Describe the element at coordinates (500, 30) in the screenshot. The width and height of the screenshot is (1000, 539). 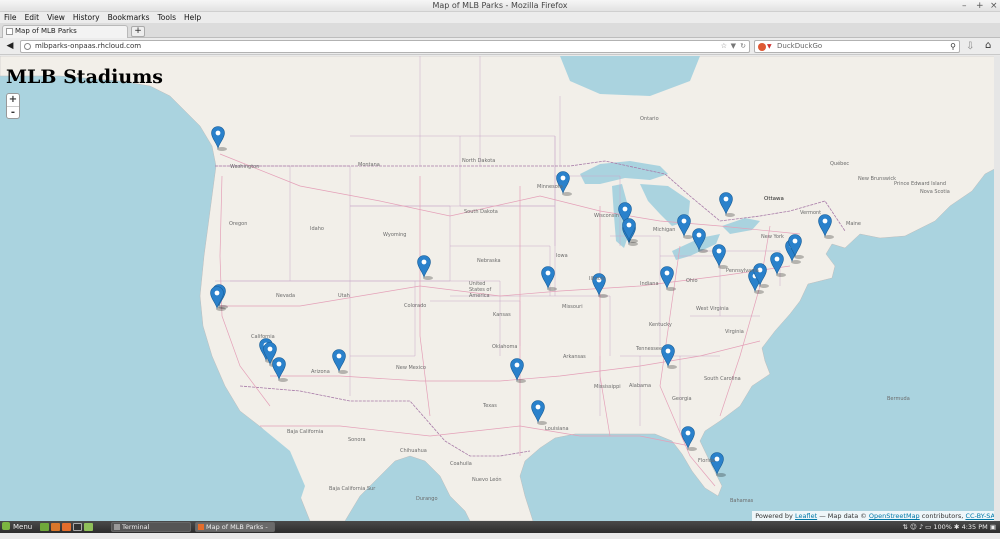
I see `tab-strip: Map of MLB Parks +` at that location.